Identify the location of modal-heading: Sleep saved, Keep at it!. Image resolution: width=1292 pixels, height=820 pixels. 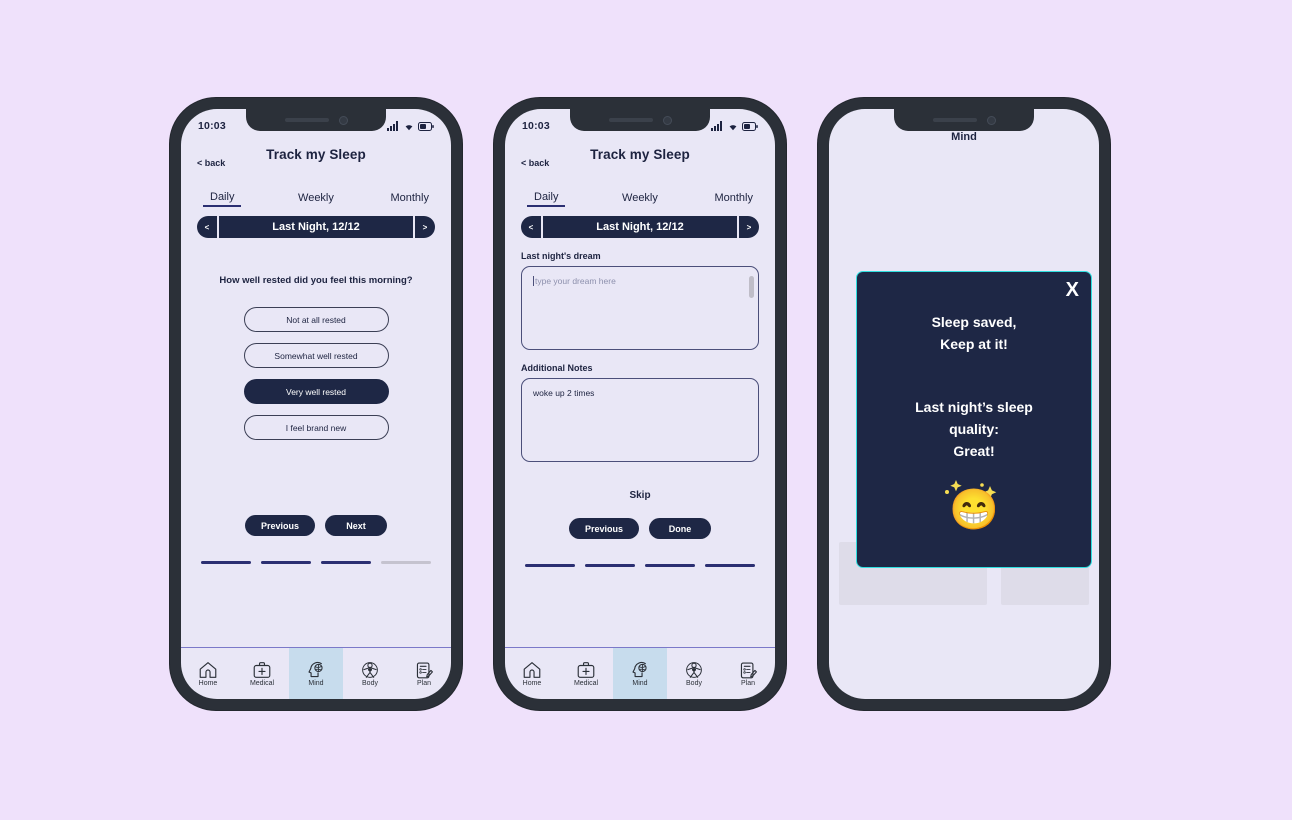
(974, 333).